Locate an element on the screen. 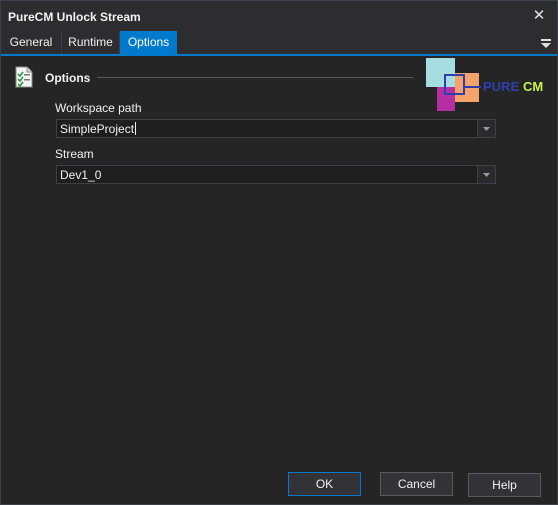 The height and width of the screenshot is (505, 558). tab-bar: General Runtime Options is located at coordinates (279, 43).